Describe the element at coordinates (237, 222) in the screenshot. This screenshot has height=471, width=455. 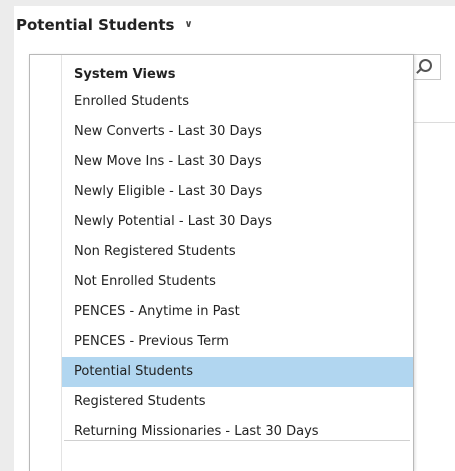
I see `view-item-newly-potential: Newly Potential - Last 30 Days` at that location.